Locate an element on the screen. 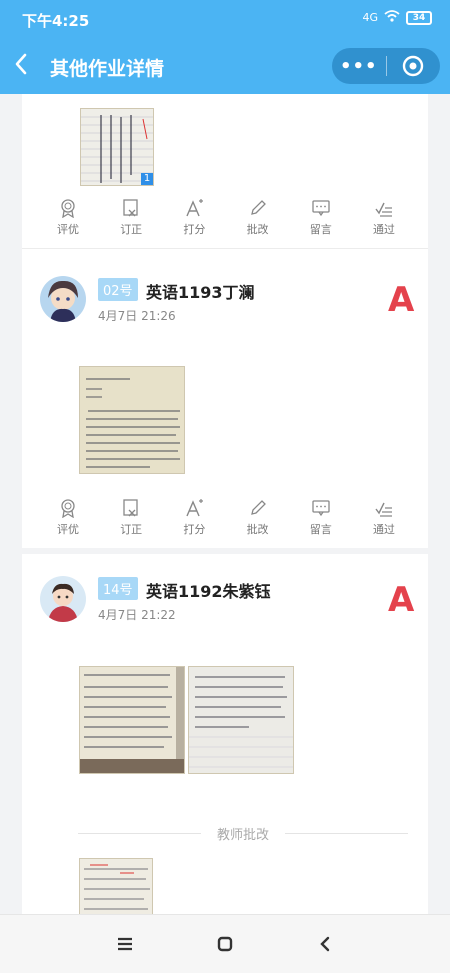  capsule-menu: ••• is located at coordinates (386, 66).